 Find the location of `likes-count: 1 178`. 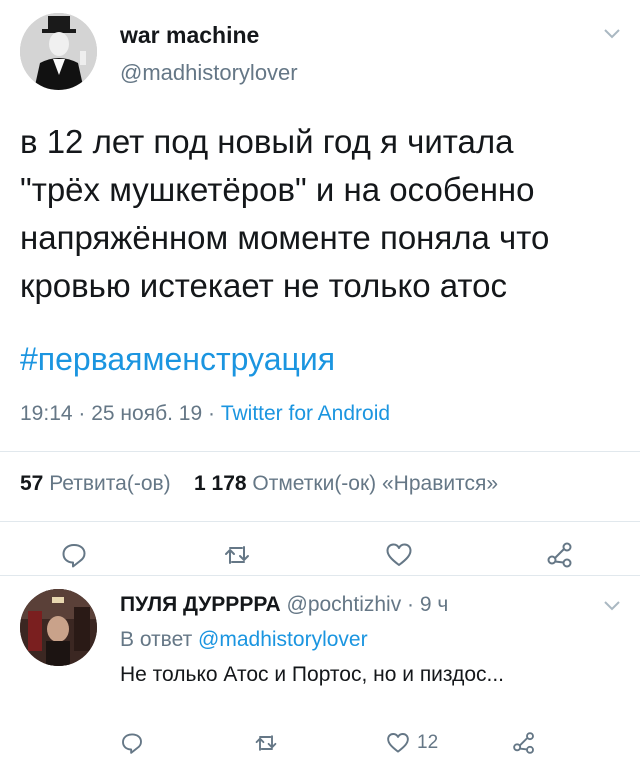

likes-count: 1 178 is located at coordinates (220, 483).